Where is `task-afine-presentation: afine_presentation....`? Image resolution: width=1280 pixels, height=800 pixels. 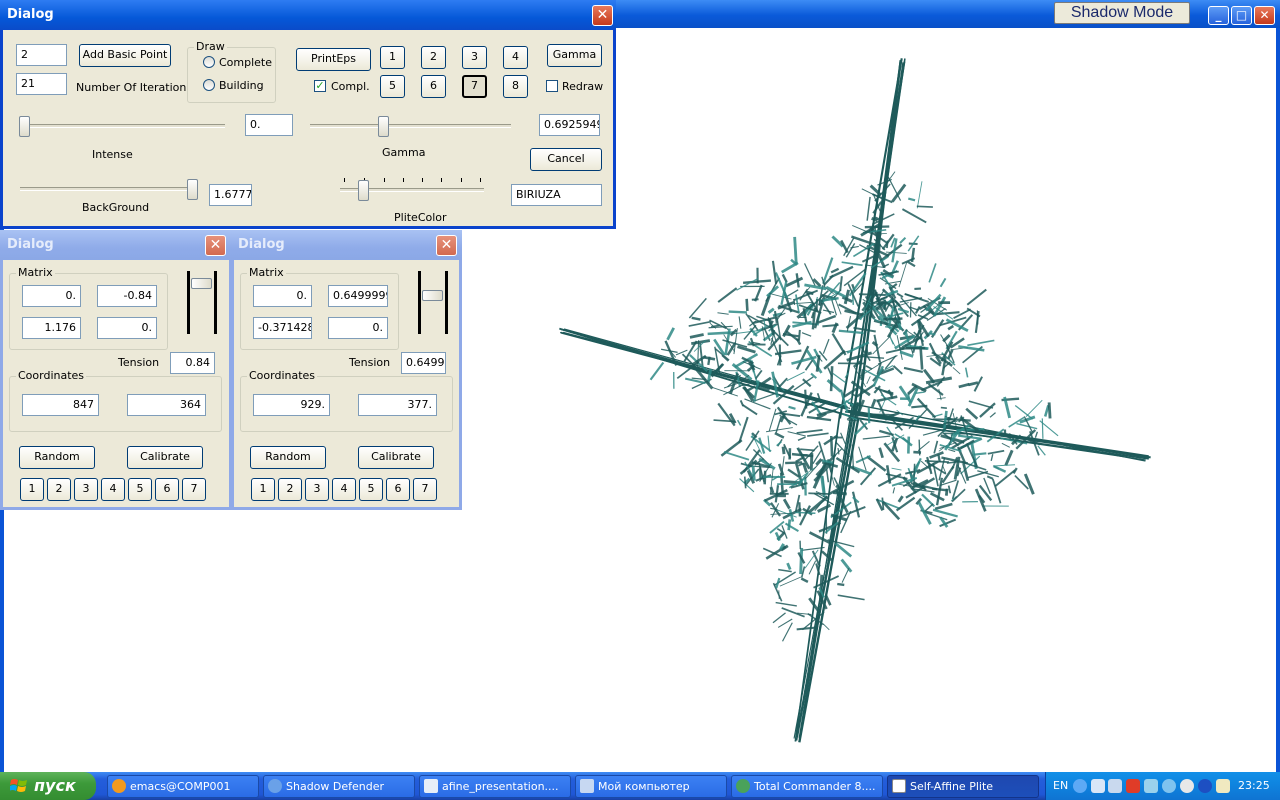
task-afine-presentation: afine_presentation.... is located at coordinates (495, 786).